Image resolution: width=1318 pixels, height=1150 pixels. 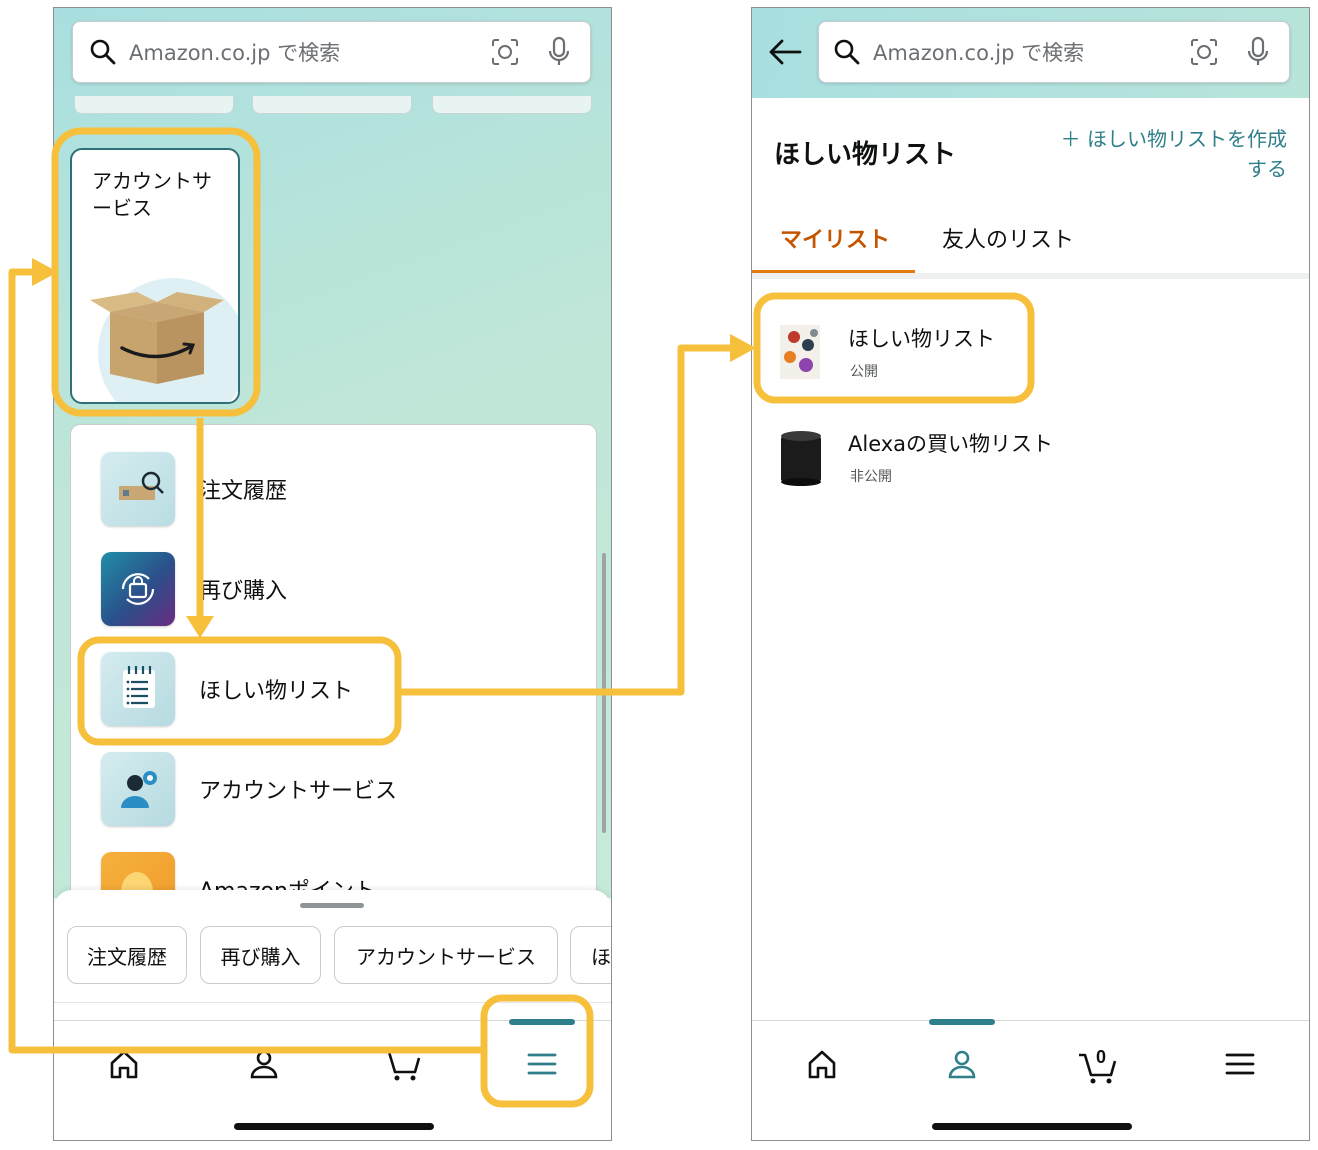 What do you see at coordinates (801, 352) in the screenshot?
I see `wishlist-thumbnail` at bounding box center [801, 352].